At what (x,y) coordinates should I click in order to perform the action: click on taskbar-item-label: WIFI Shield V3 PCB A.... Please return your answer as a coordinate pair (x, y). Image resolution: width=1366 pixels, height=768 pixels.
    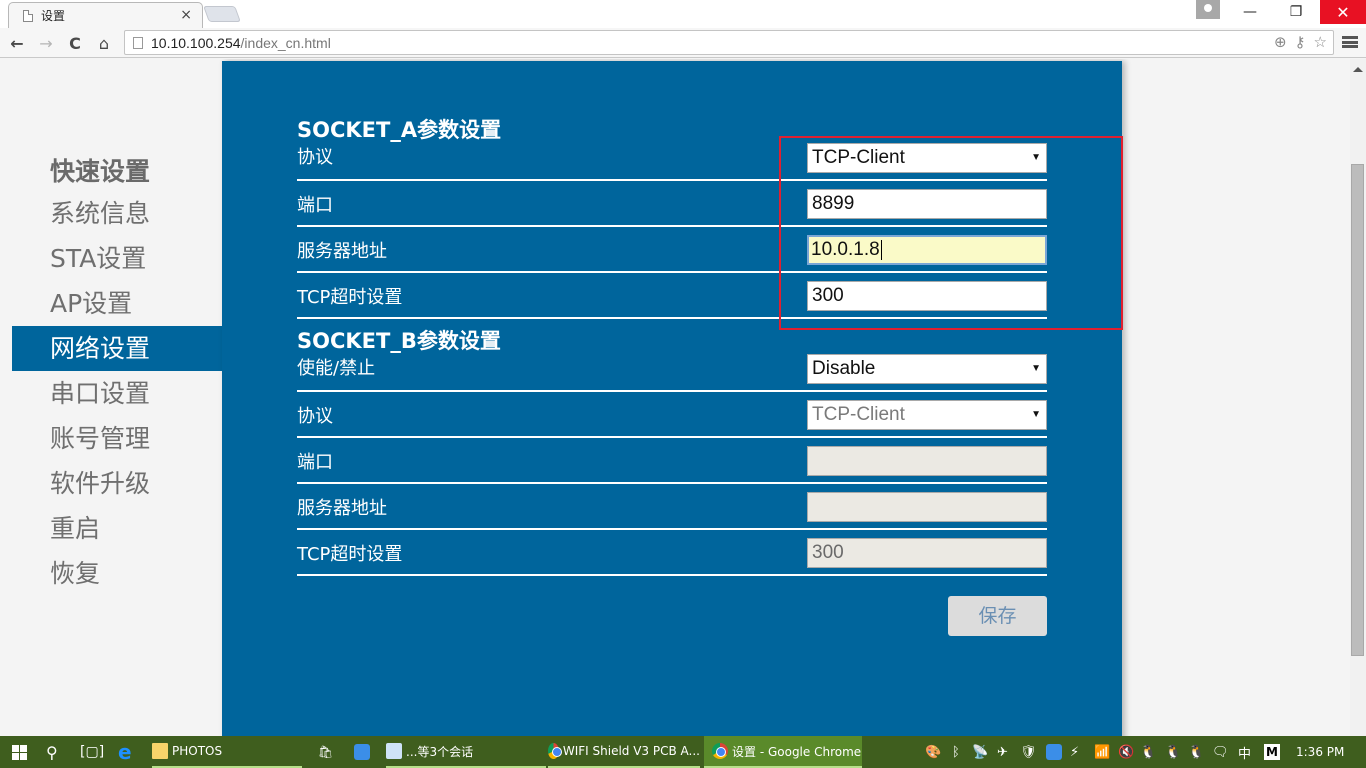
    Looking at the image, I should click on (631, 751).